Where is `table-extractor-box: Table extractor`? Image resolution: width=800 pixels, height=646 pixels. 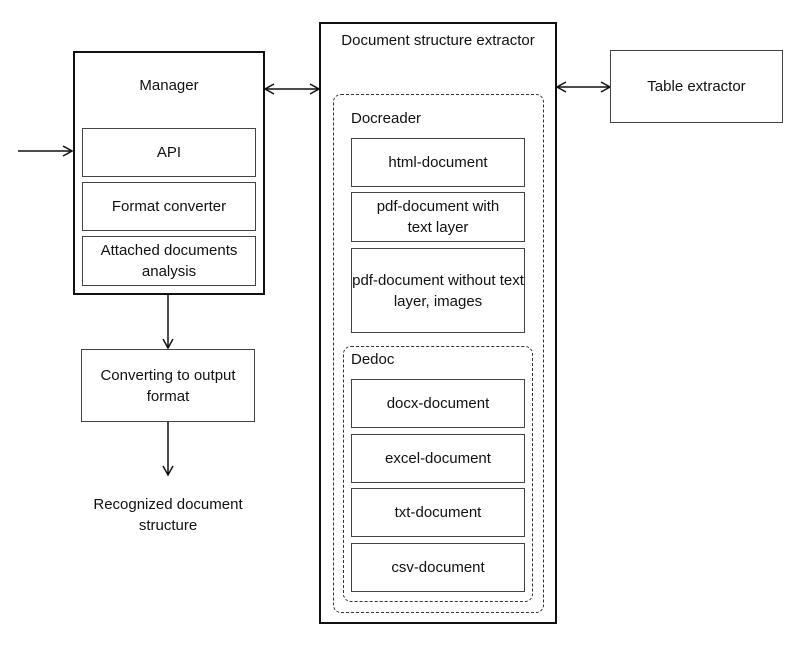 table-extractor-box: Table extractor is located at coordinates (696, 86).